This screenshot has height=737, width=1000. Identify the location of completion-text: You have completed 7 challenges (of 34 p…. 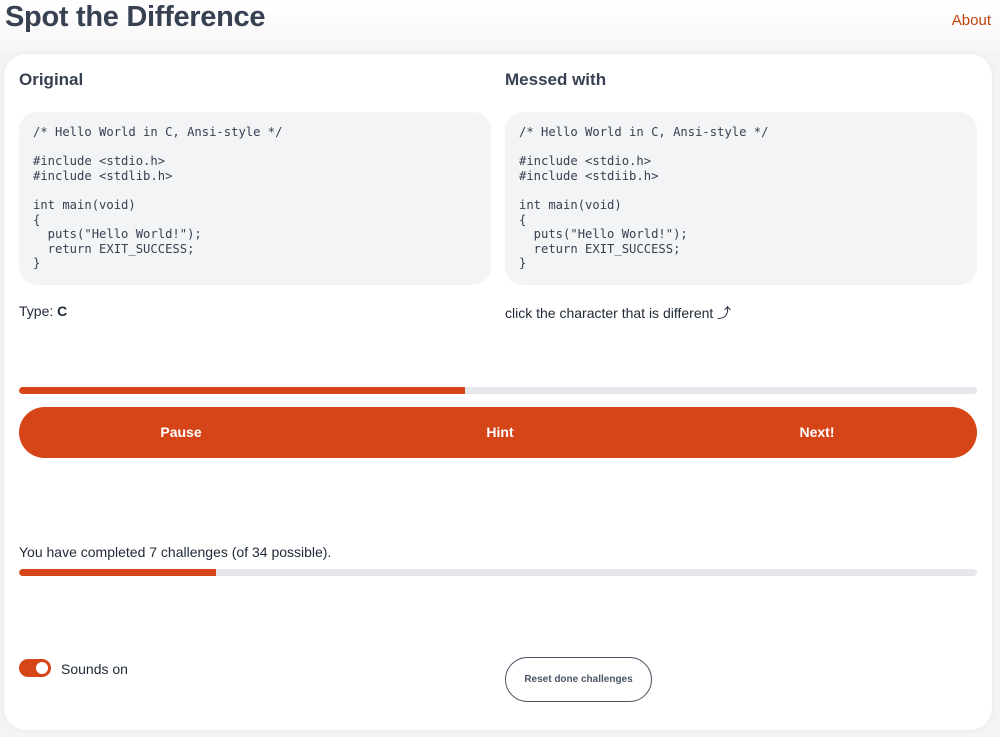
(175, 552).